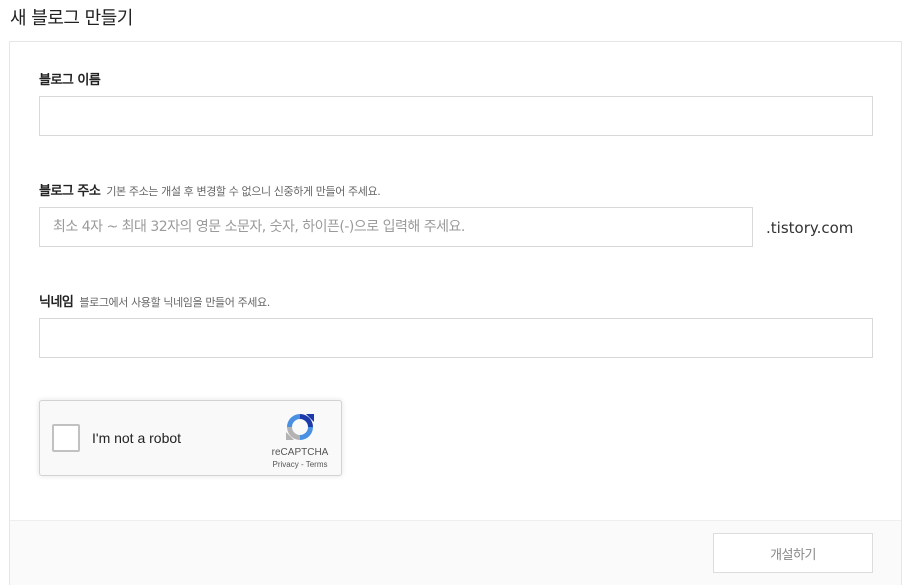 This screenshot has width=908, height=588. I want to click on recaptcha-links: Privacy - Terms, so click(300, 464).